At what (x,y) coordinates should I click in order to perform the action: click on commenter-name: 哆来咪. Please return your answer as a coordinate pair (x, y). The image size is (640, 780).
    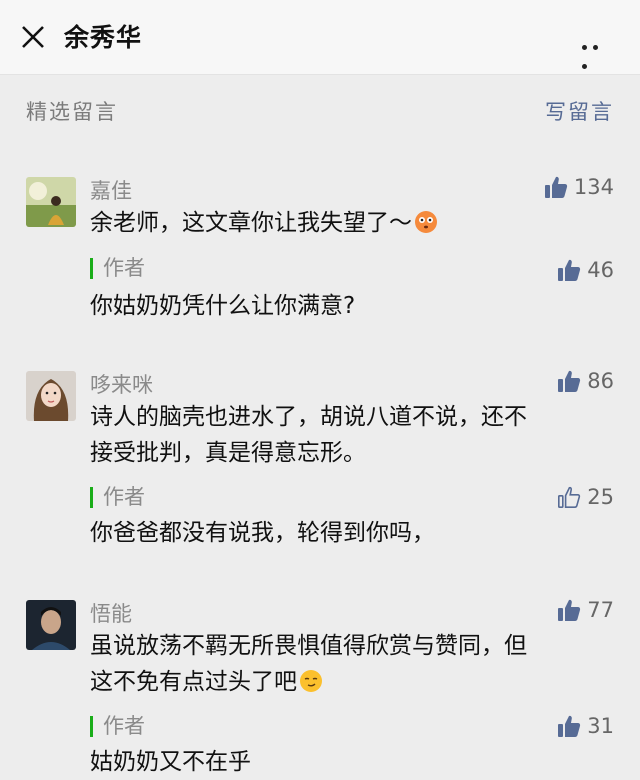
    Looking at the image, I should click on (121, 385).